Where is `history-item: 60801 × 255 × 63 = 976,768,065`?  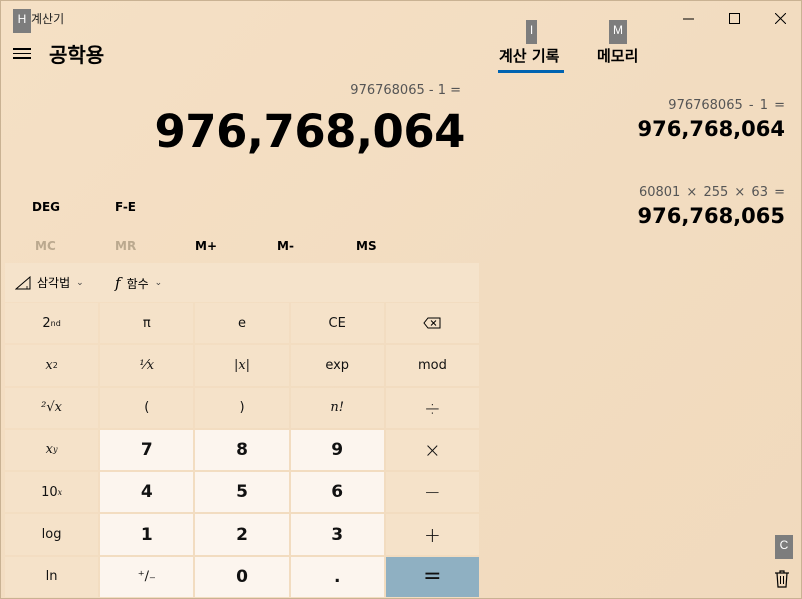 history-item: 60801 × 255 × 63 = 976,768,065 is located at coordinates (711, 206).